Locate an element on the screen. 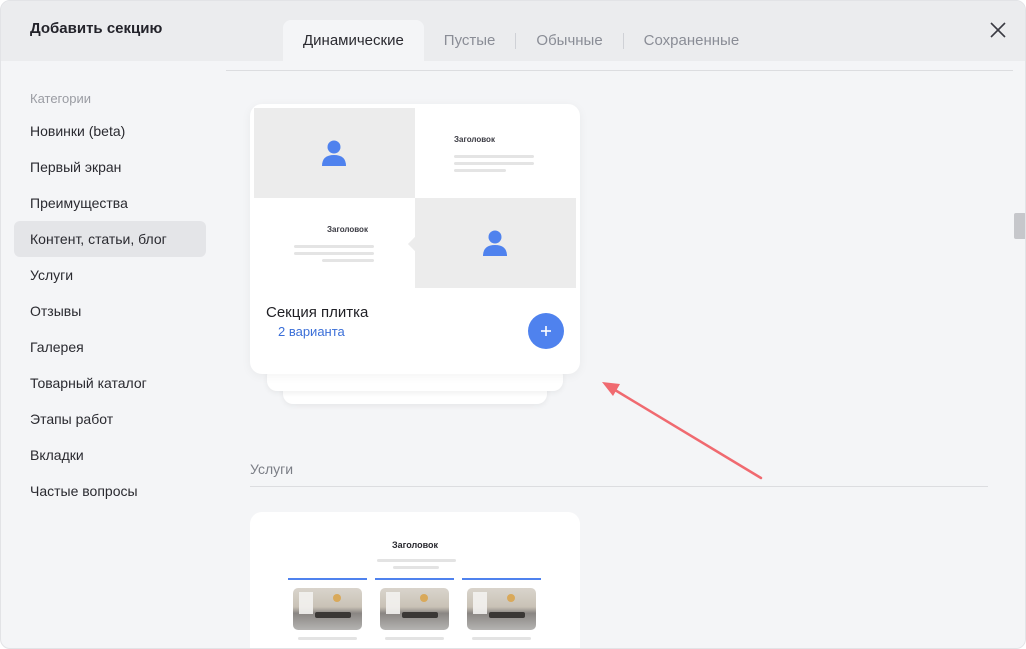 The height and width of the screenshot is (649, 1026). section-card-services: Заголовок is located at coordinates (415, 580).